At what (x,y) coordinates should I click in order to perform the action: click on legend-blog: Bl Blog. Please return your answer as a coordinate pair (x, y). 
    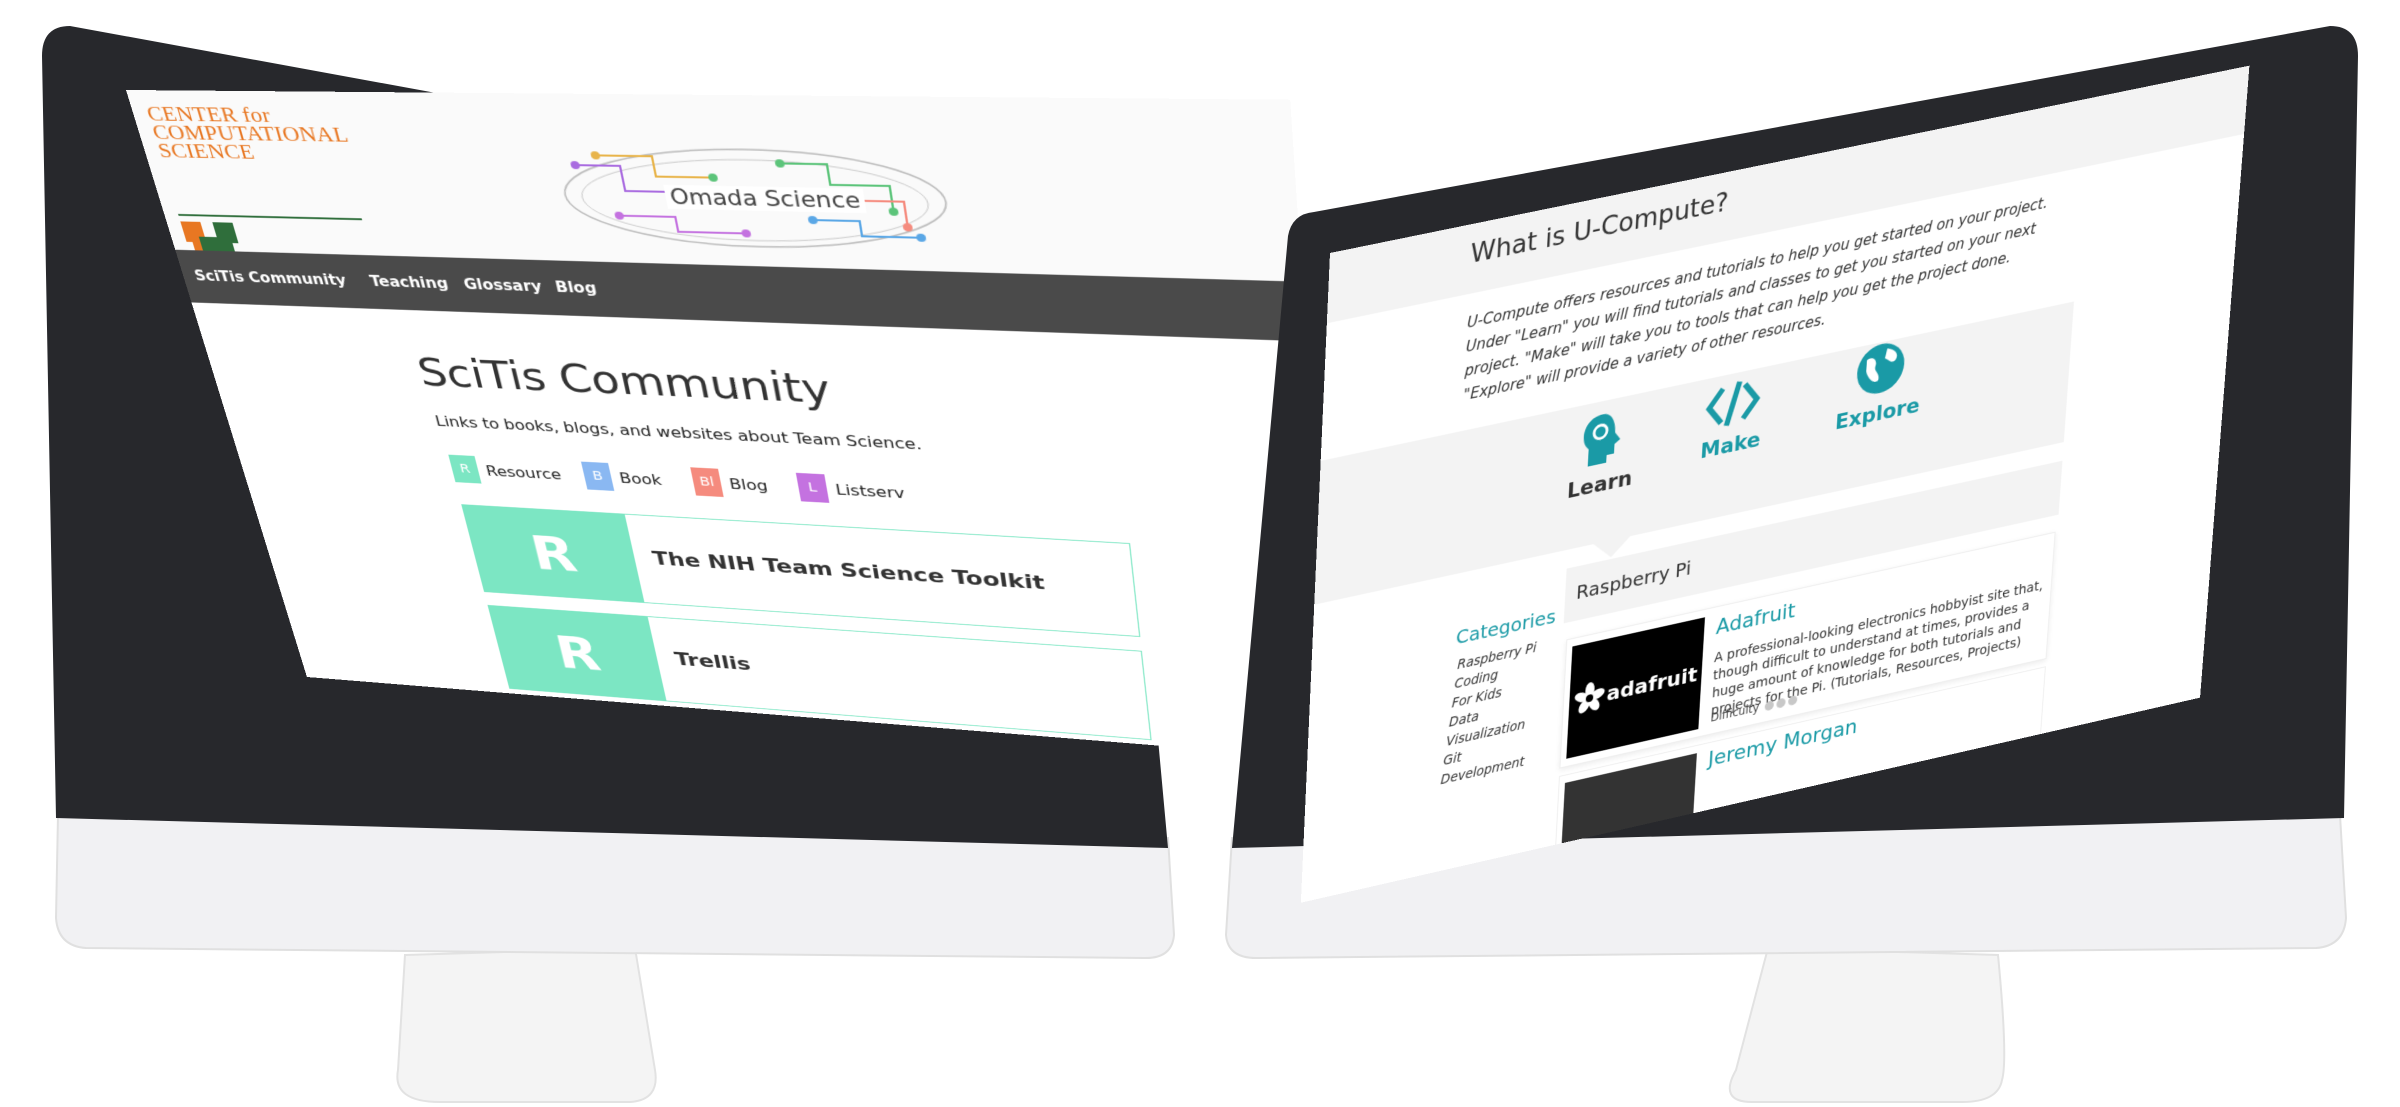
    Looking at the image, I should click on (730, 483).